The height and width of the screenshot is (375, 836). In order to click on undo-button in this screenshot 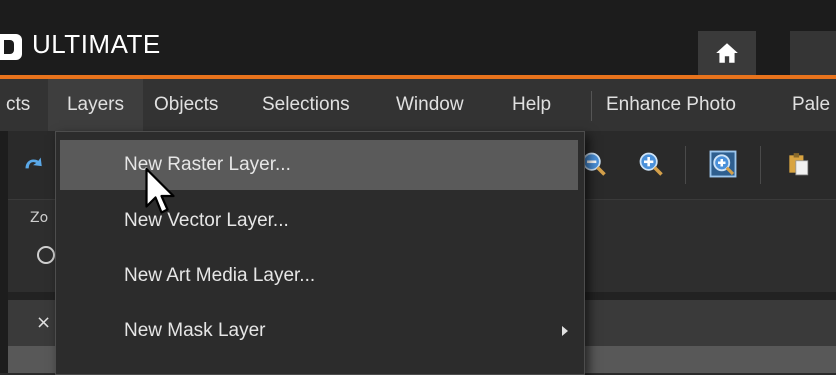, I will do `click(32, 164)`.